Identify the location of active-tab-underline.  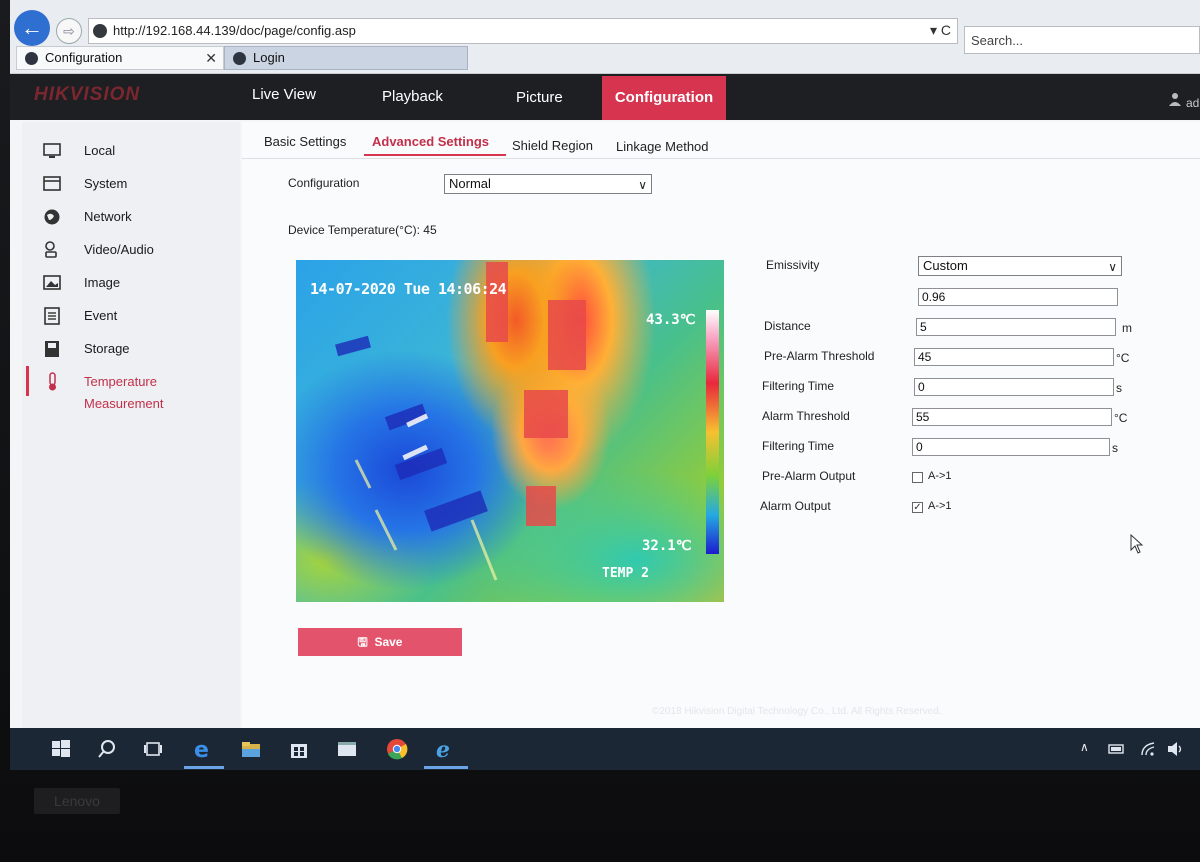
(435, 155).